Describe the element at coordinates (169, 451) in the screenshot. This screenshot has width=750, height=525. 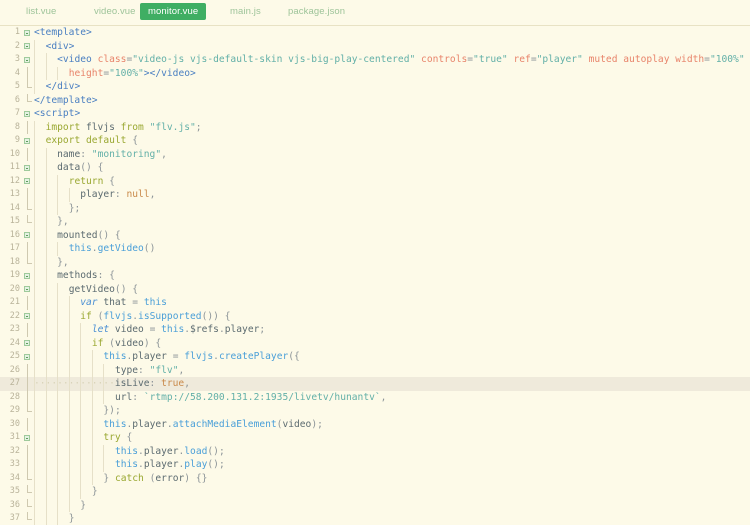
I see `code-text: this.player.load();` at that location.